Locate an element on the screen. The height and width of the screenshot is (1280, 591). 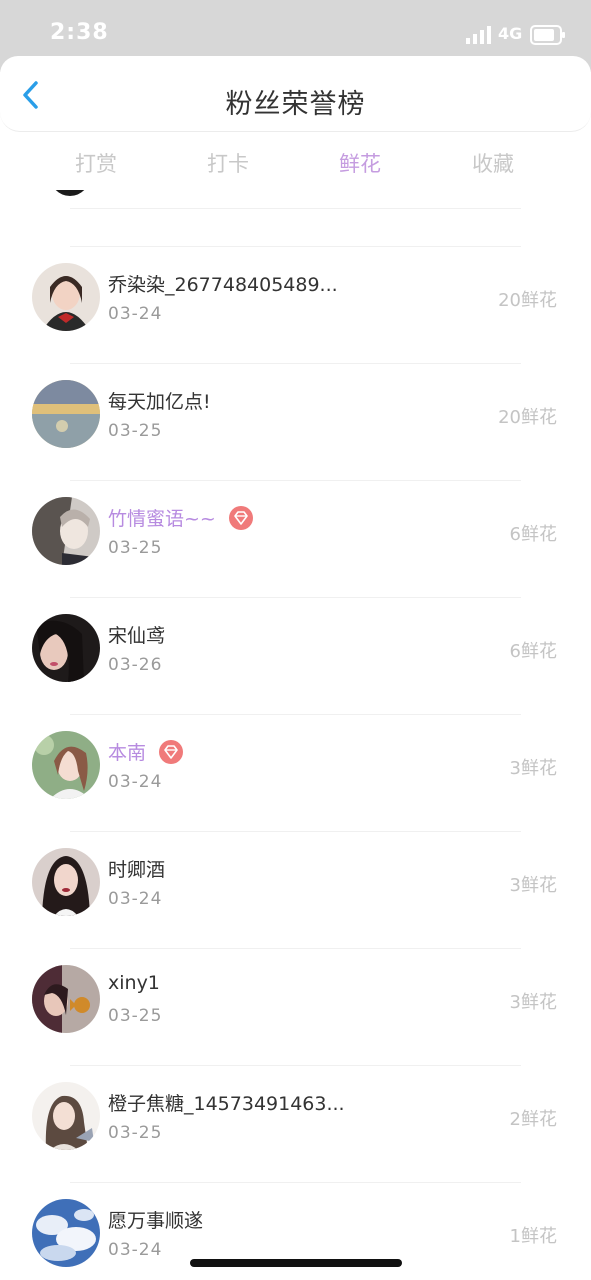
divider is located at coordinates (295, 208).